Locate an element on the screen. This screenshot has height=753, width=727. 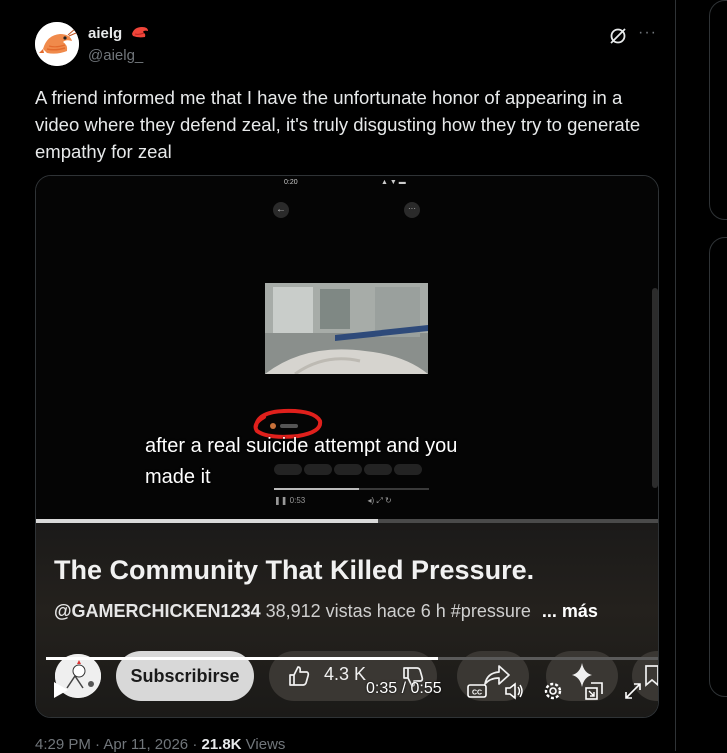
cc-icon: CC is located at coordinates (477, 691).